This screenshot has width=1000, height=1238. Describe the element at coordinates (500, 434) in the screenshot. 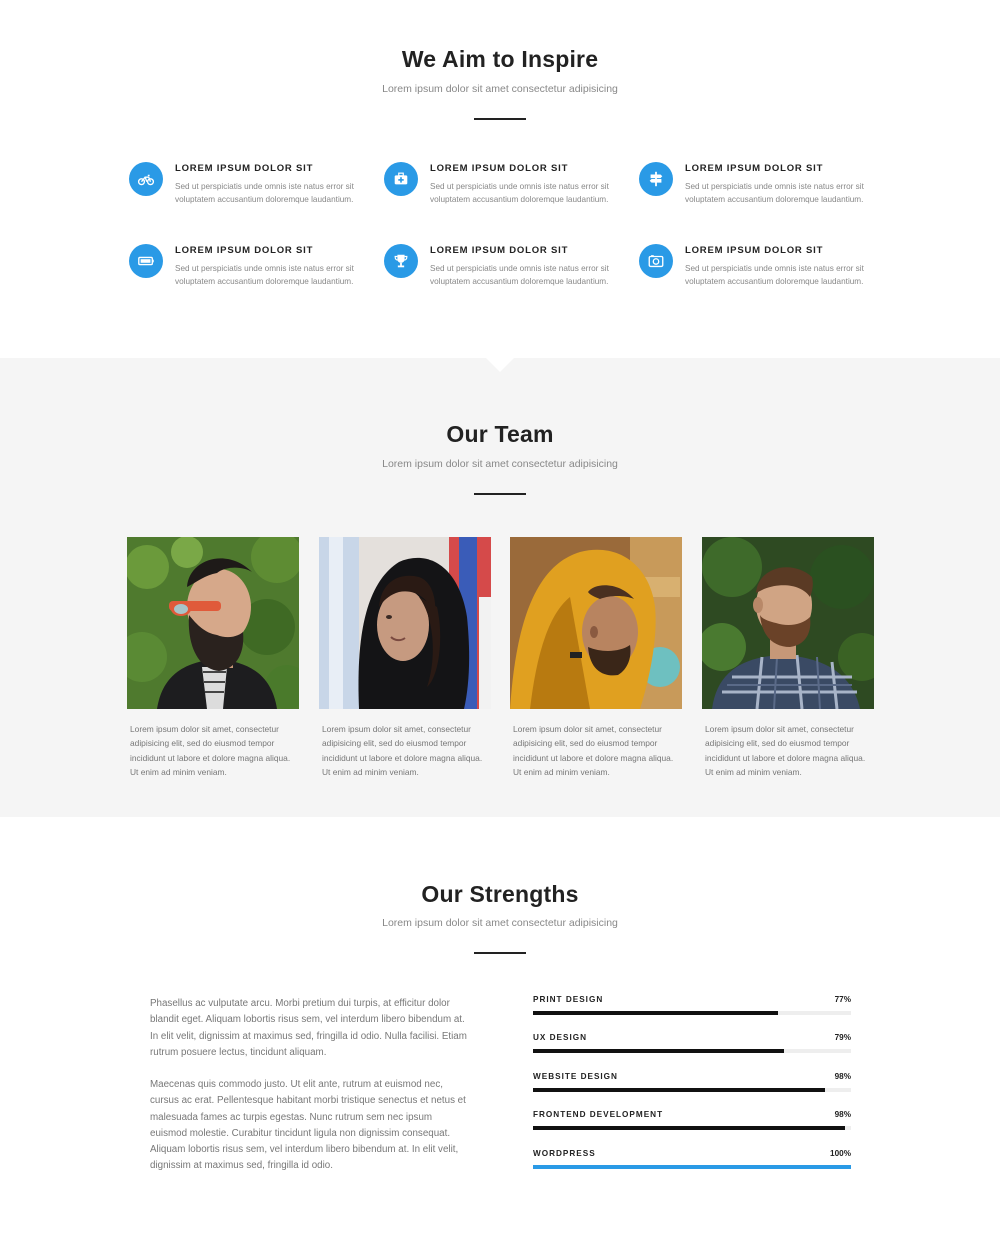

I see `team-title: Our Team` at that location.